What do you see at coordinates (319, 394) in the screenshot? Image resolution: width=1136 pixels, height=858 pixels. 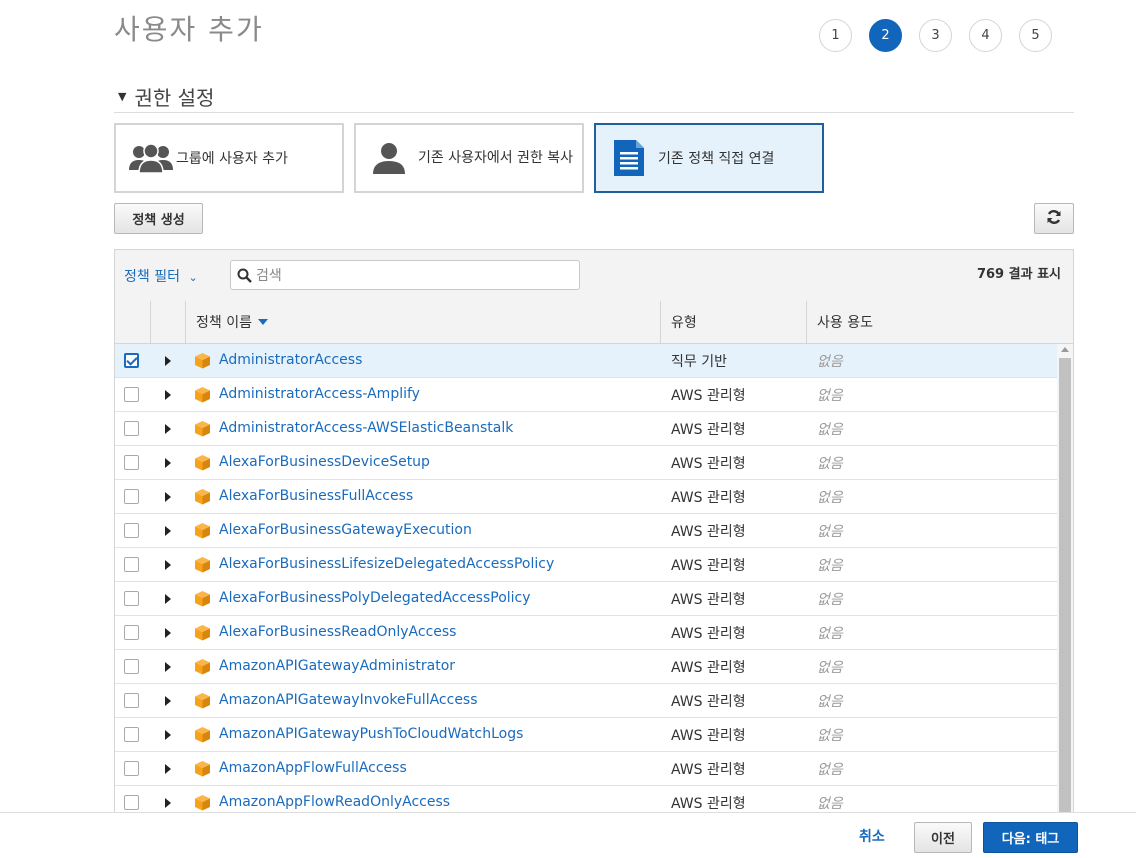 I see `policy-name-link: AdministratorAccess-Amplify` at bounding box center [319, 394].